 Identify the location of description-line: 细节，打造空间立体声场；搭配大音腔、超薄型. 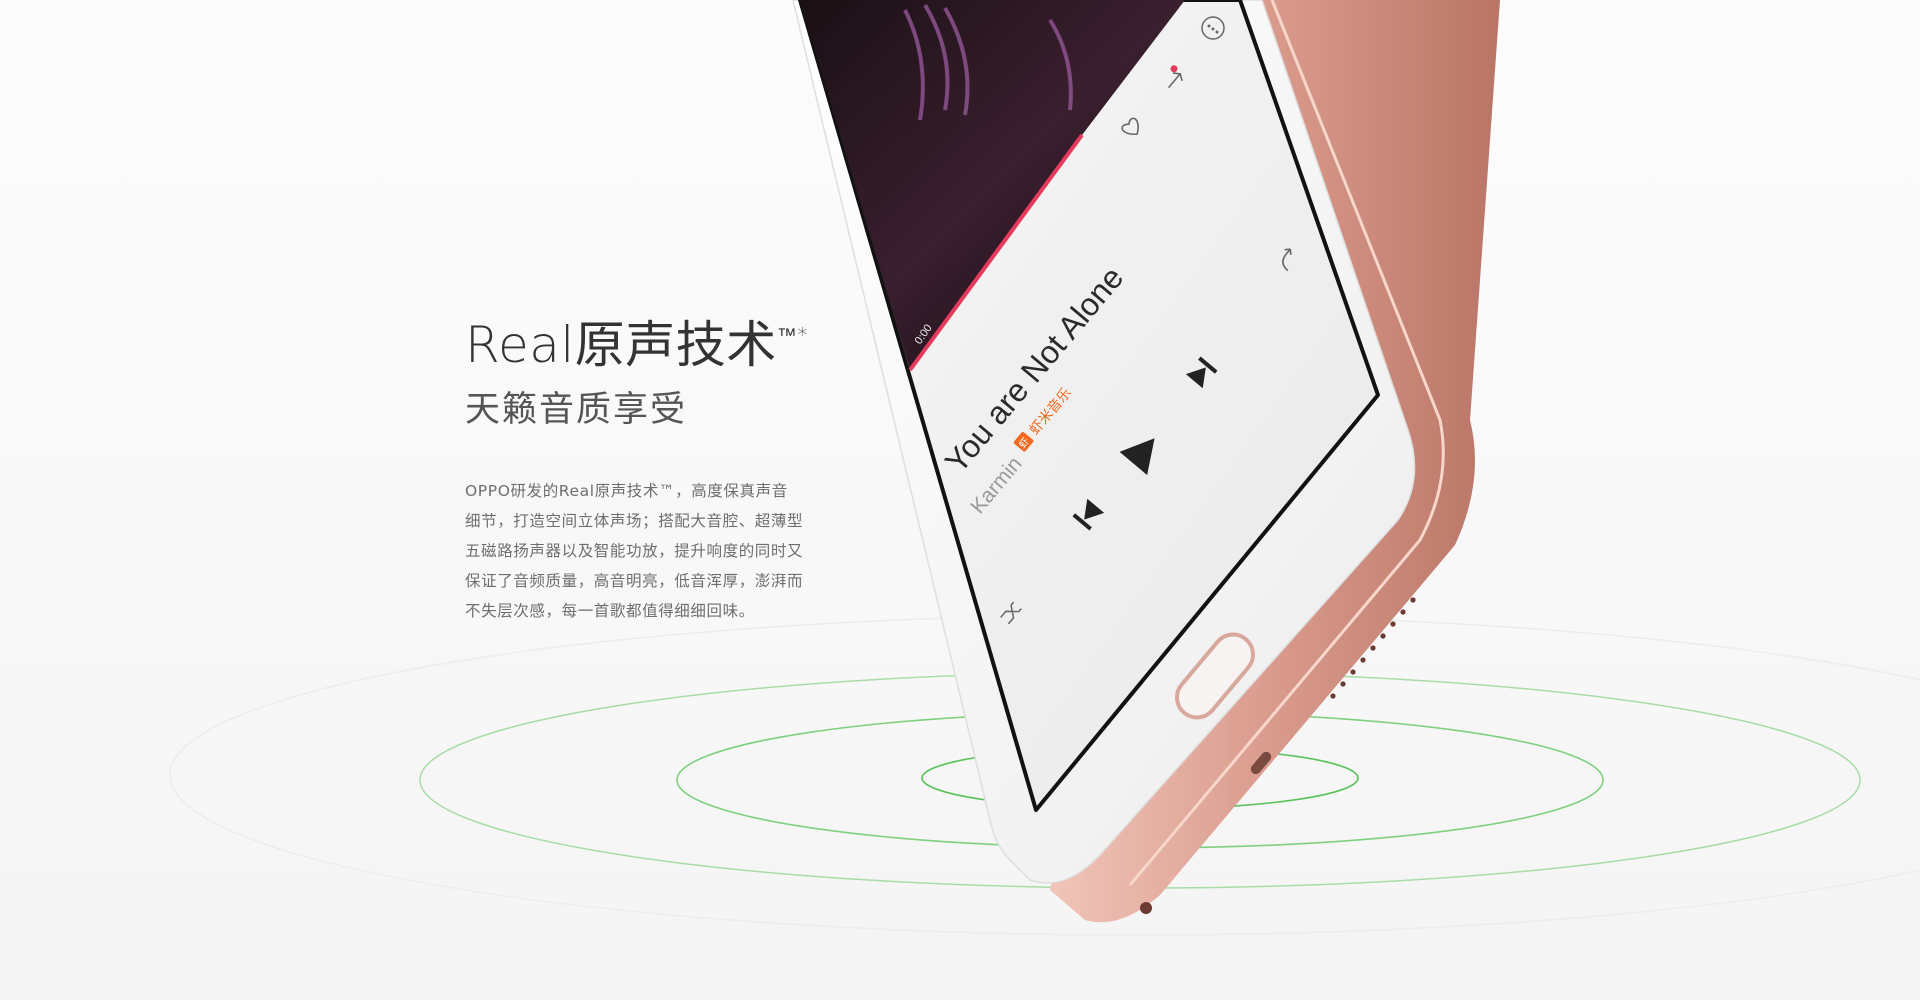
(634, 521).